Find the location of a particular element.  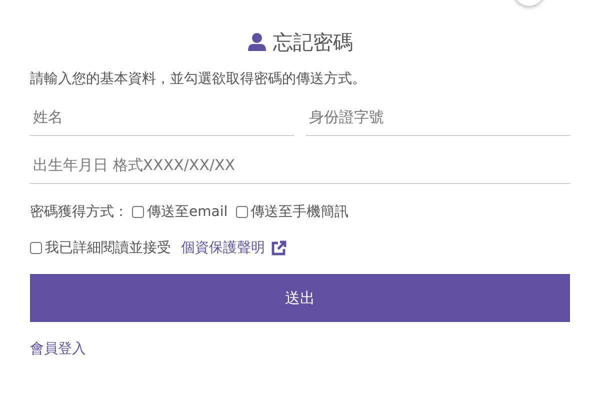

delivery-label: 密碼獲得方式： is located at coordinates (79, 212).